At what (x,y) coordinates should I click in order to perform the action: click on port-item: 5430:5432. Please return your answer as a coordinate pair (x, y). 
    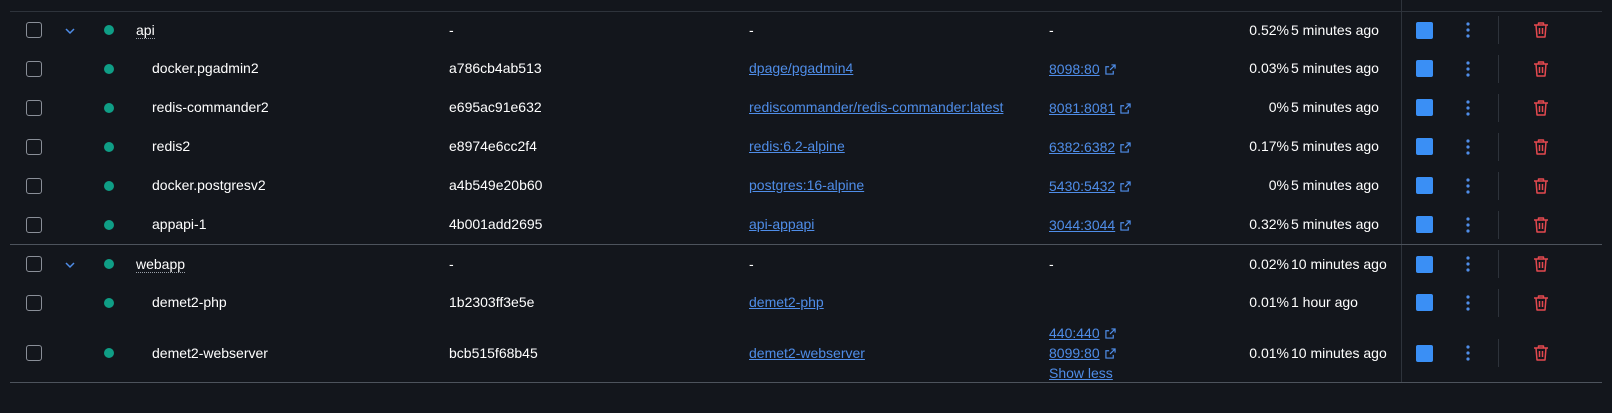
    Looking at the image, I should click on (1090, 186).